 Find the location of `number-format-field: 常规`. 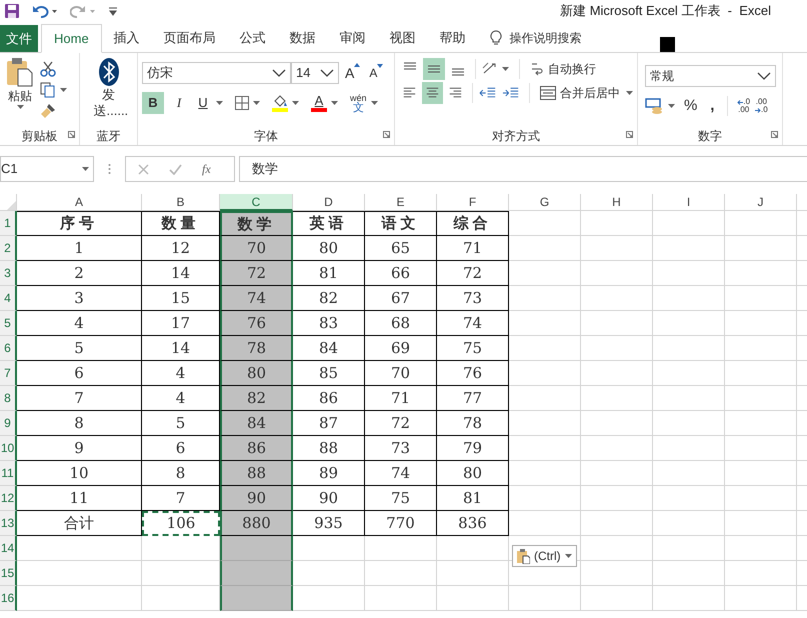

number-format-field: 常规 is located at coordinates (710, 76).